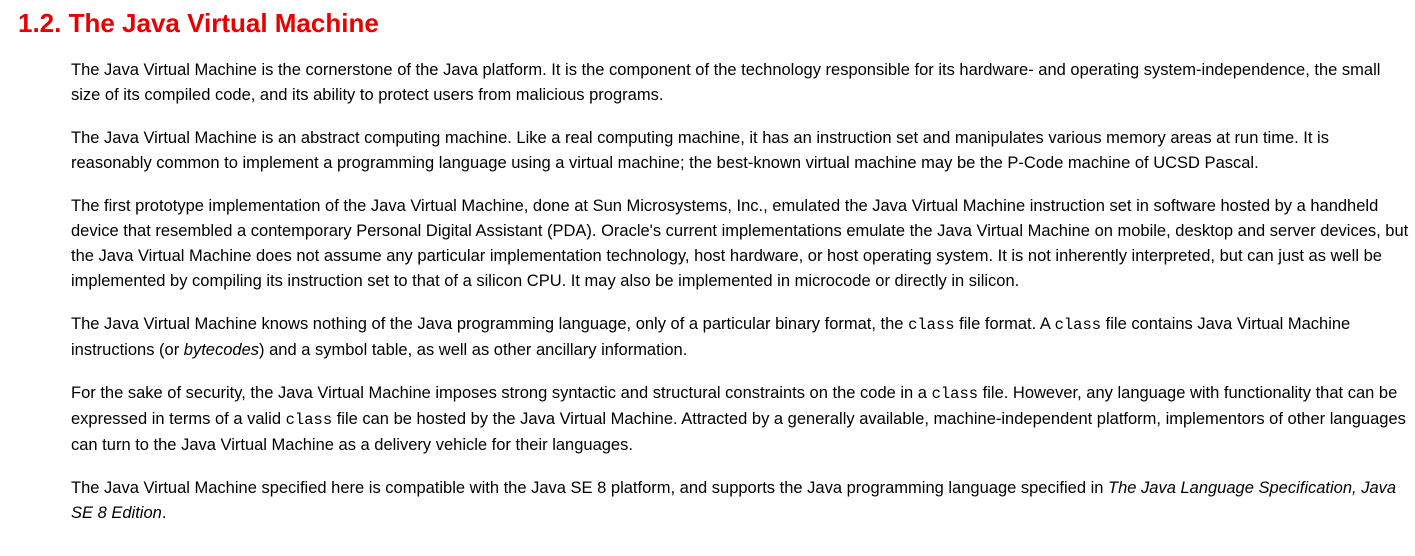  I want to click on bytecodes-term: bytecodes, so click(221, 350).